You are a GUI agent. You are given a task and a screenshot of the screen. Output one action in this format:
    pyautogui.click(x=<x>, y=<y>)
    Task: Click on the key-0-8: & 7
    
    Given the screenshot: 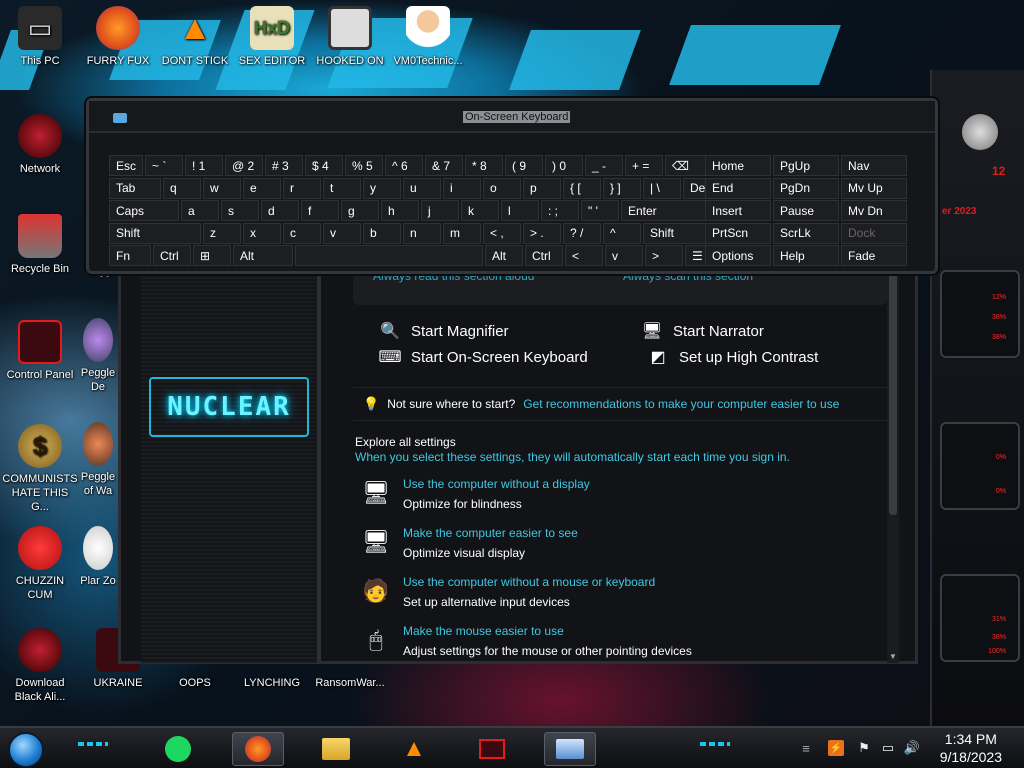 What is the action you would take?
    pyautogui.click(x=444, y=165)
    